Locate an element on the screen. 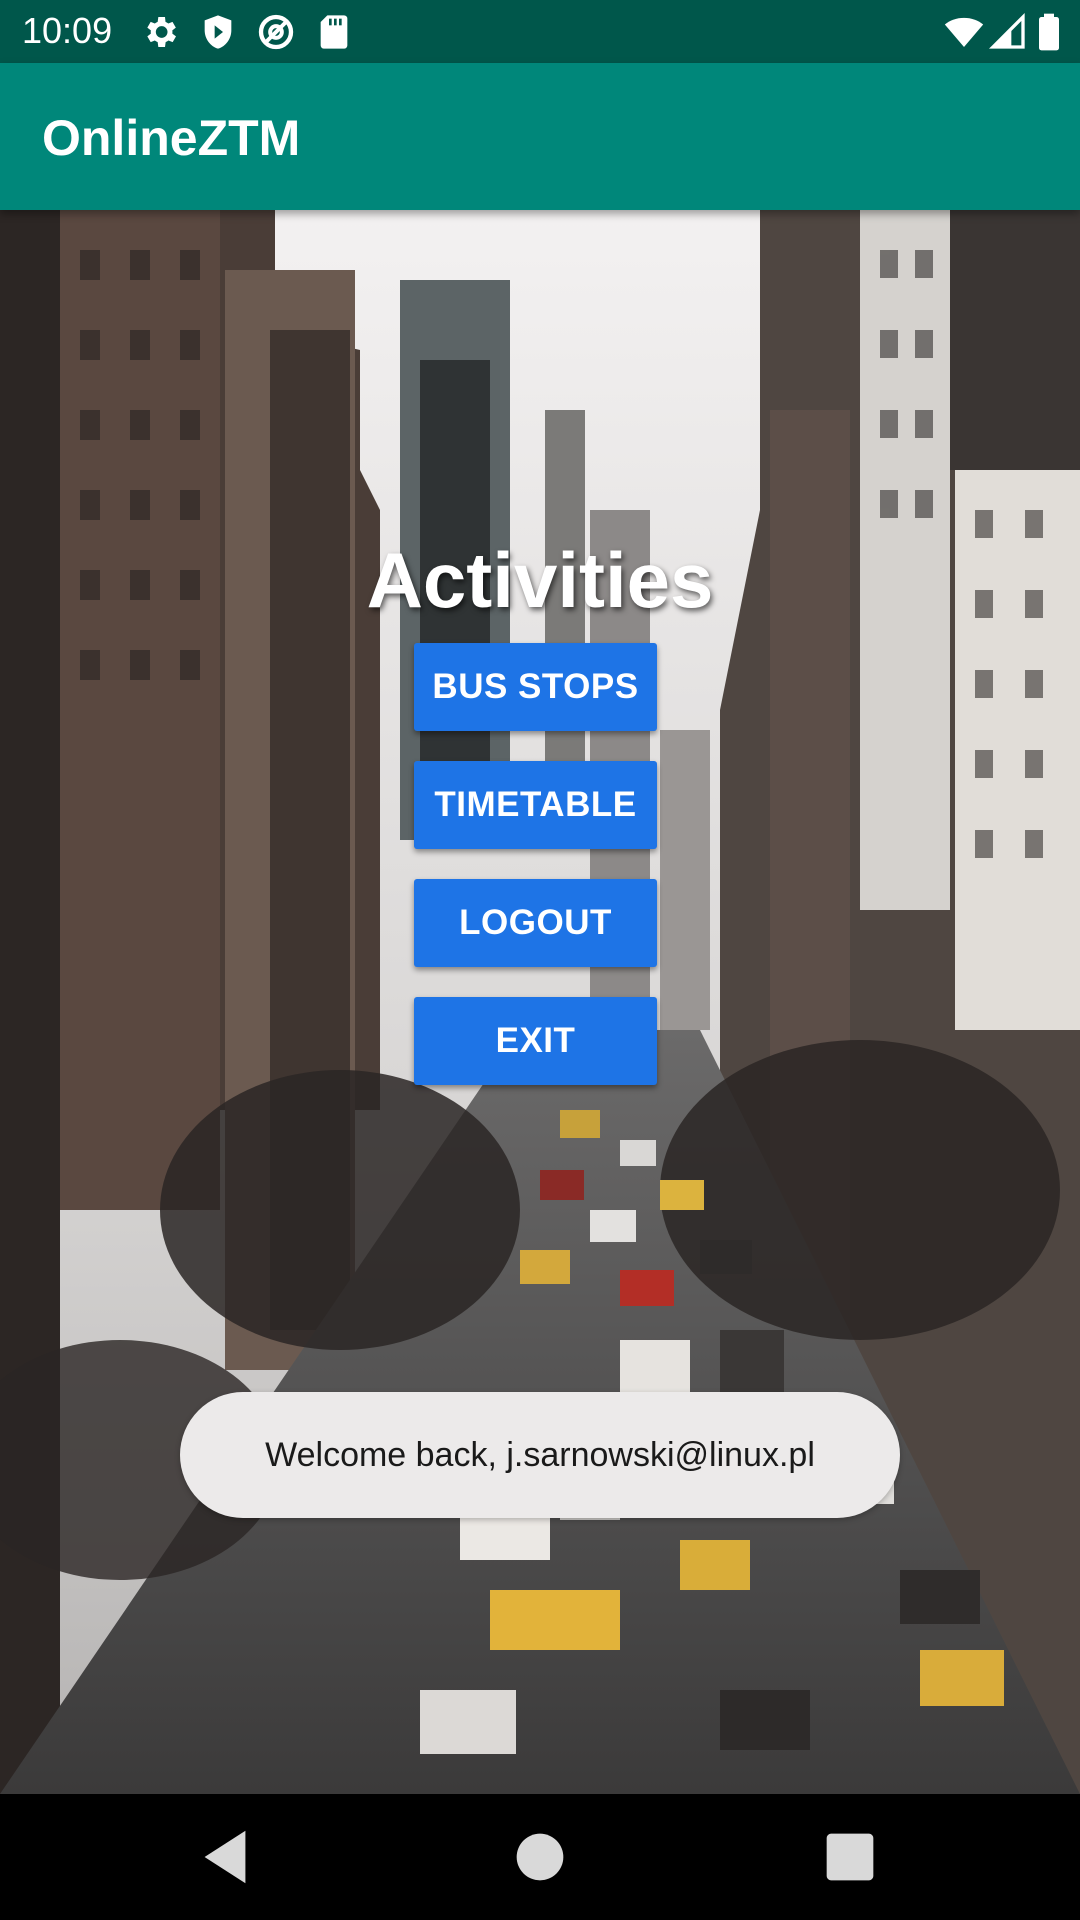 This screenshot has width=1080, height=1920. status-bar: 10:09 is located at coordinates (540, 31).